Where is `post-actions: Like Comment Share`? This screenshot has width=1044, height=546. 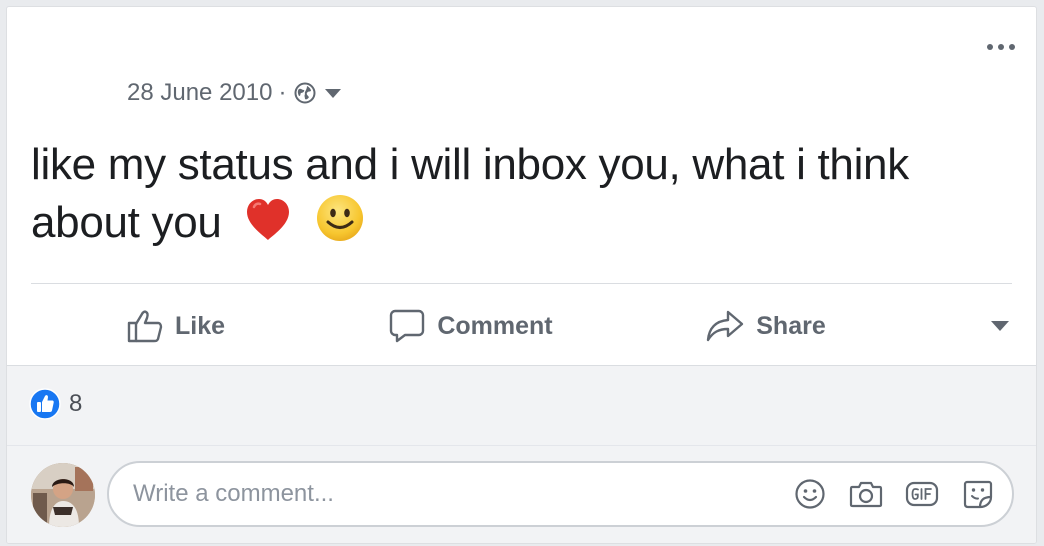
post-actions: Like Comment Share is located at coordinates (521, 326).